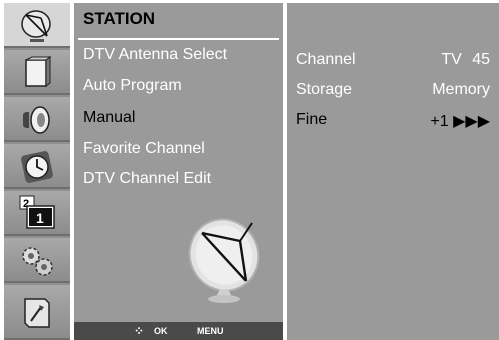  I want to click on channel-value: TV 45, so click(465, 60).